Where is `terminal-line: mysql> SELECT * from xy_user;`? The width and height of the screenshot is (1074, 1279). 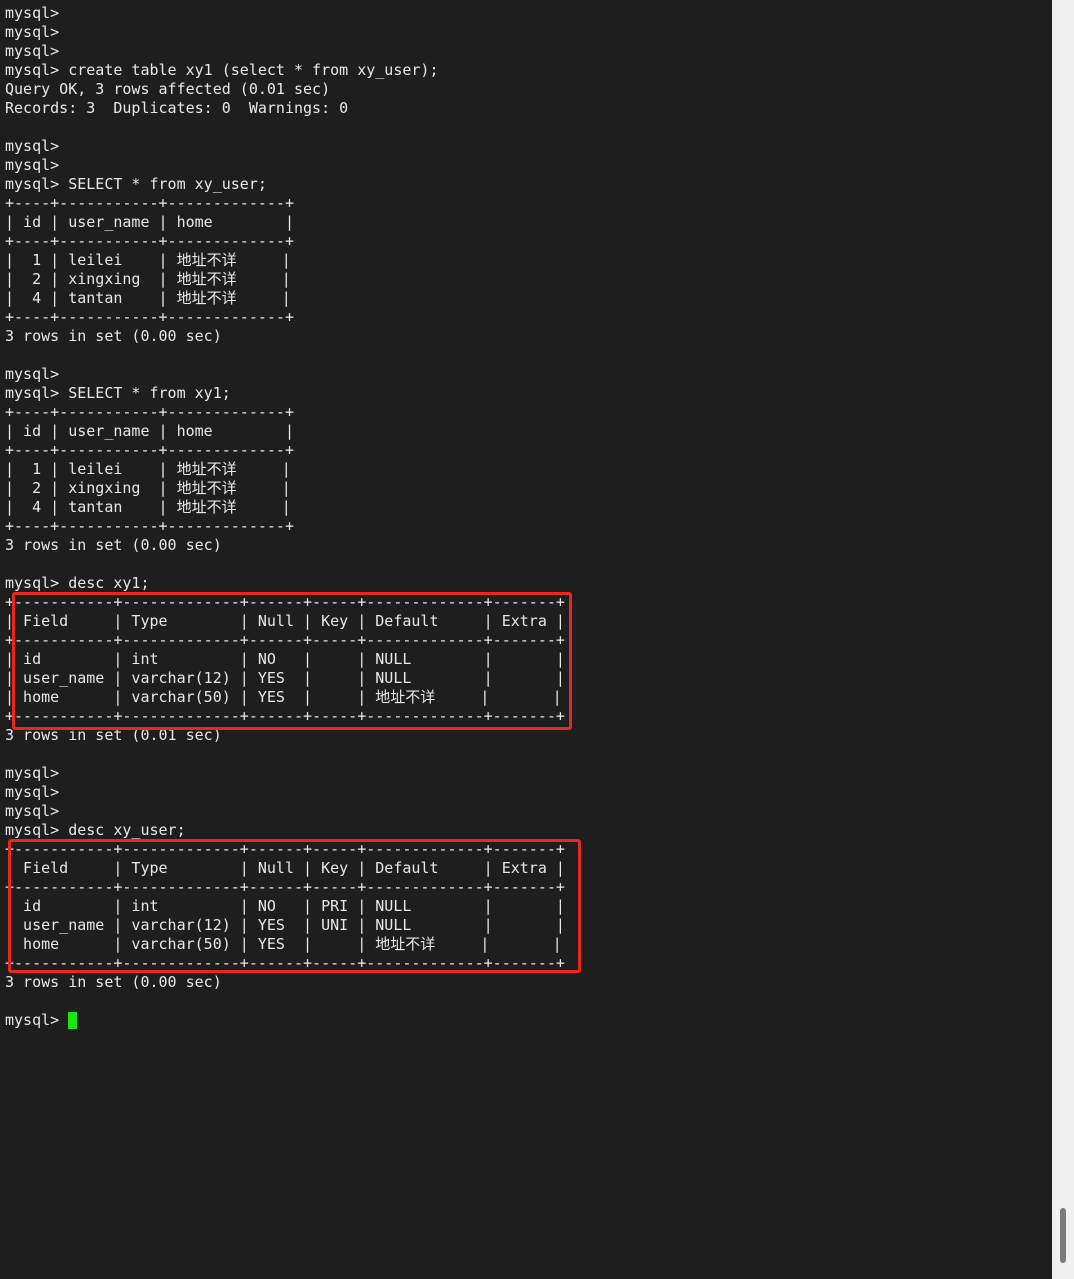
terminal-line: mysql> SELECT * from xy_user; is located at coordinates (136, 184).